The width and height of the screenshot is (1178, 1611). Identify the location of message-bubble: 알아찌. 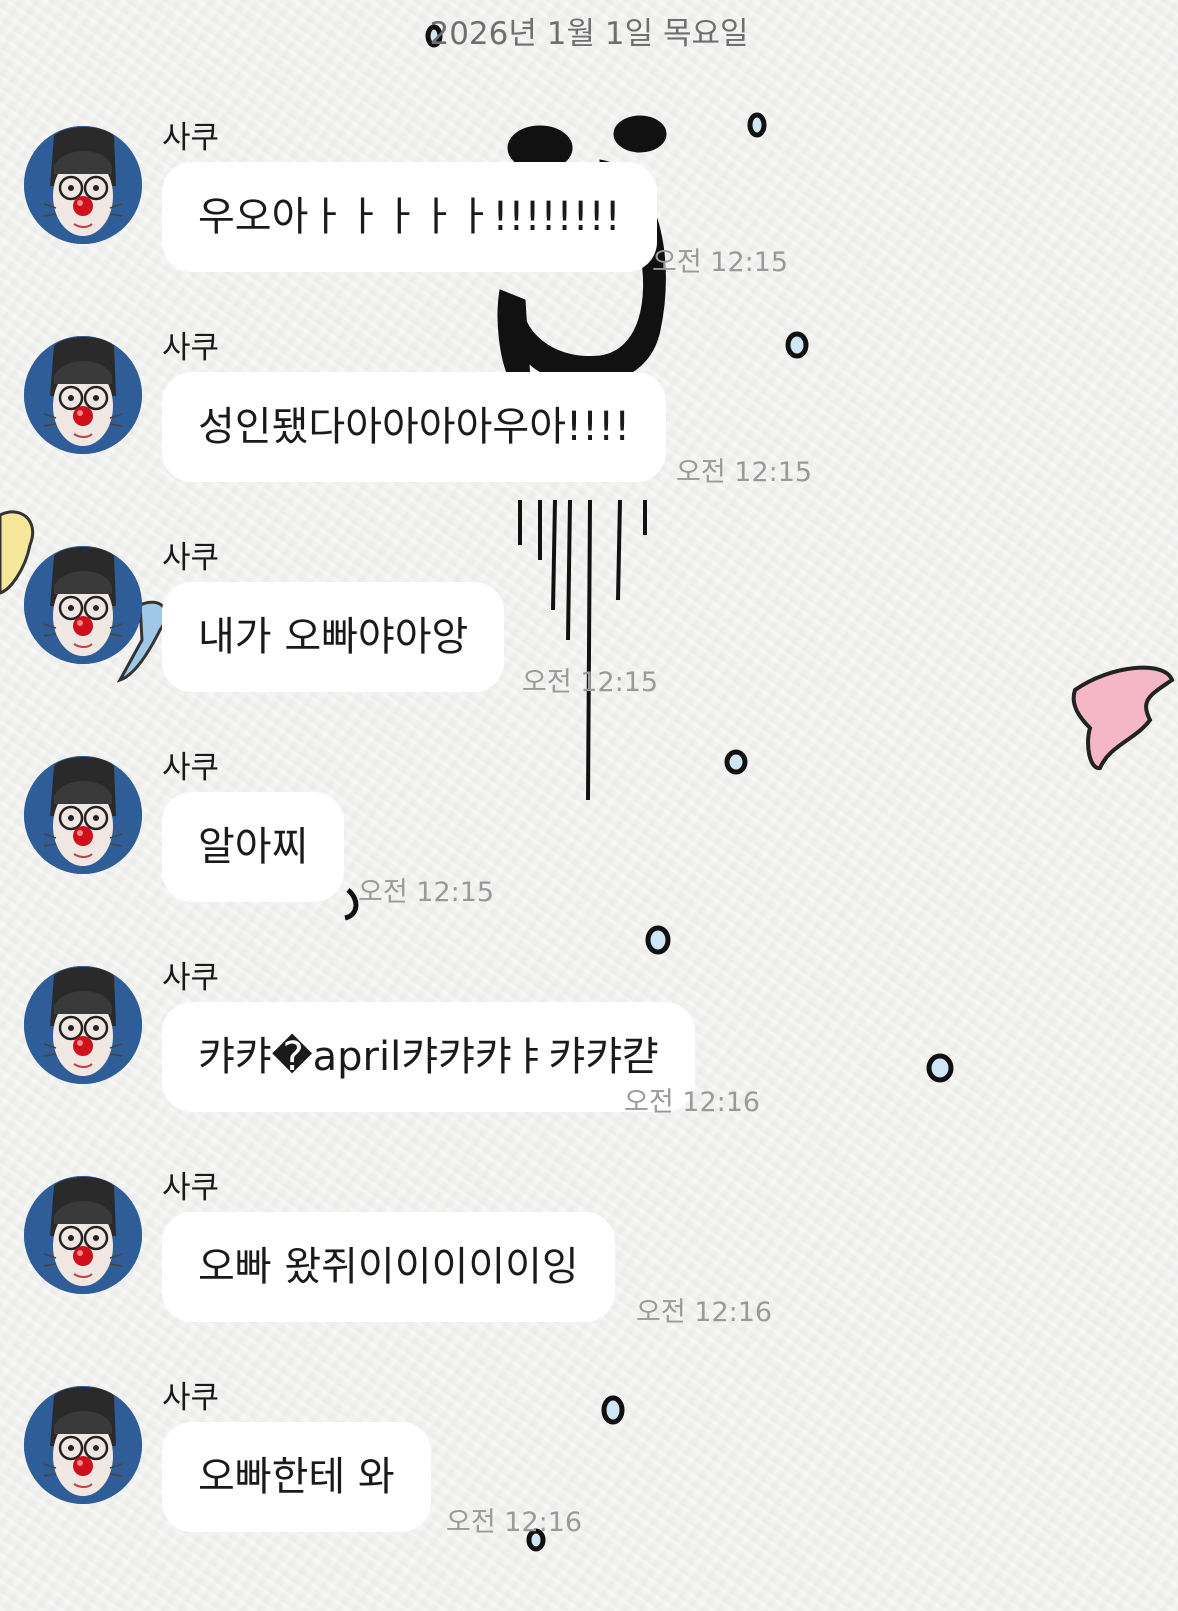
(253, 847).